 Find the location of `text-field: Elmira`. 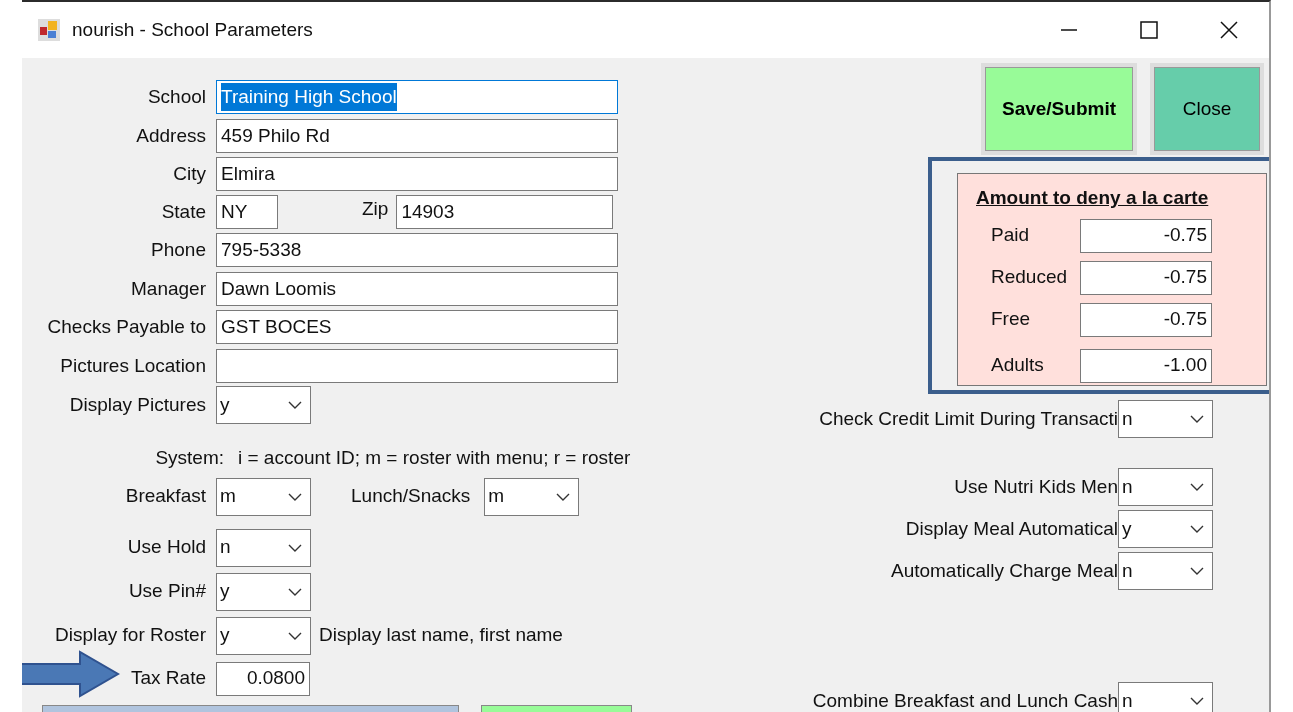

text-field: Elmira is located at coordinates (417, 174).